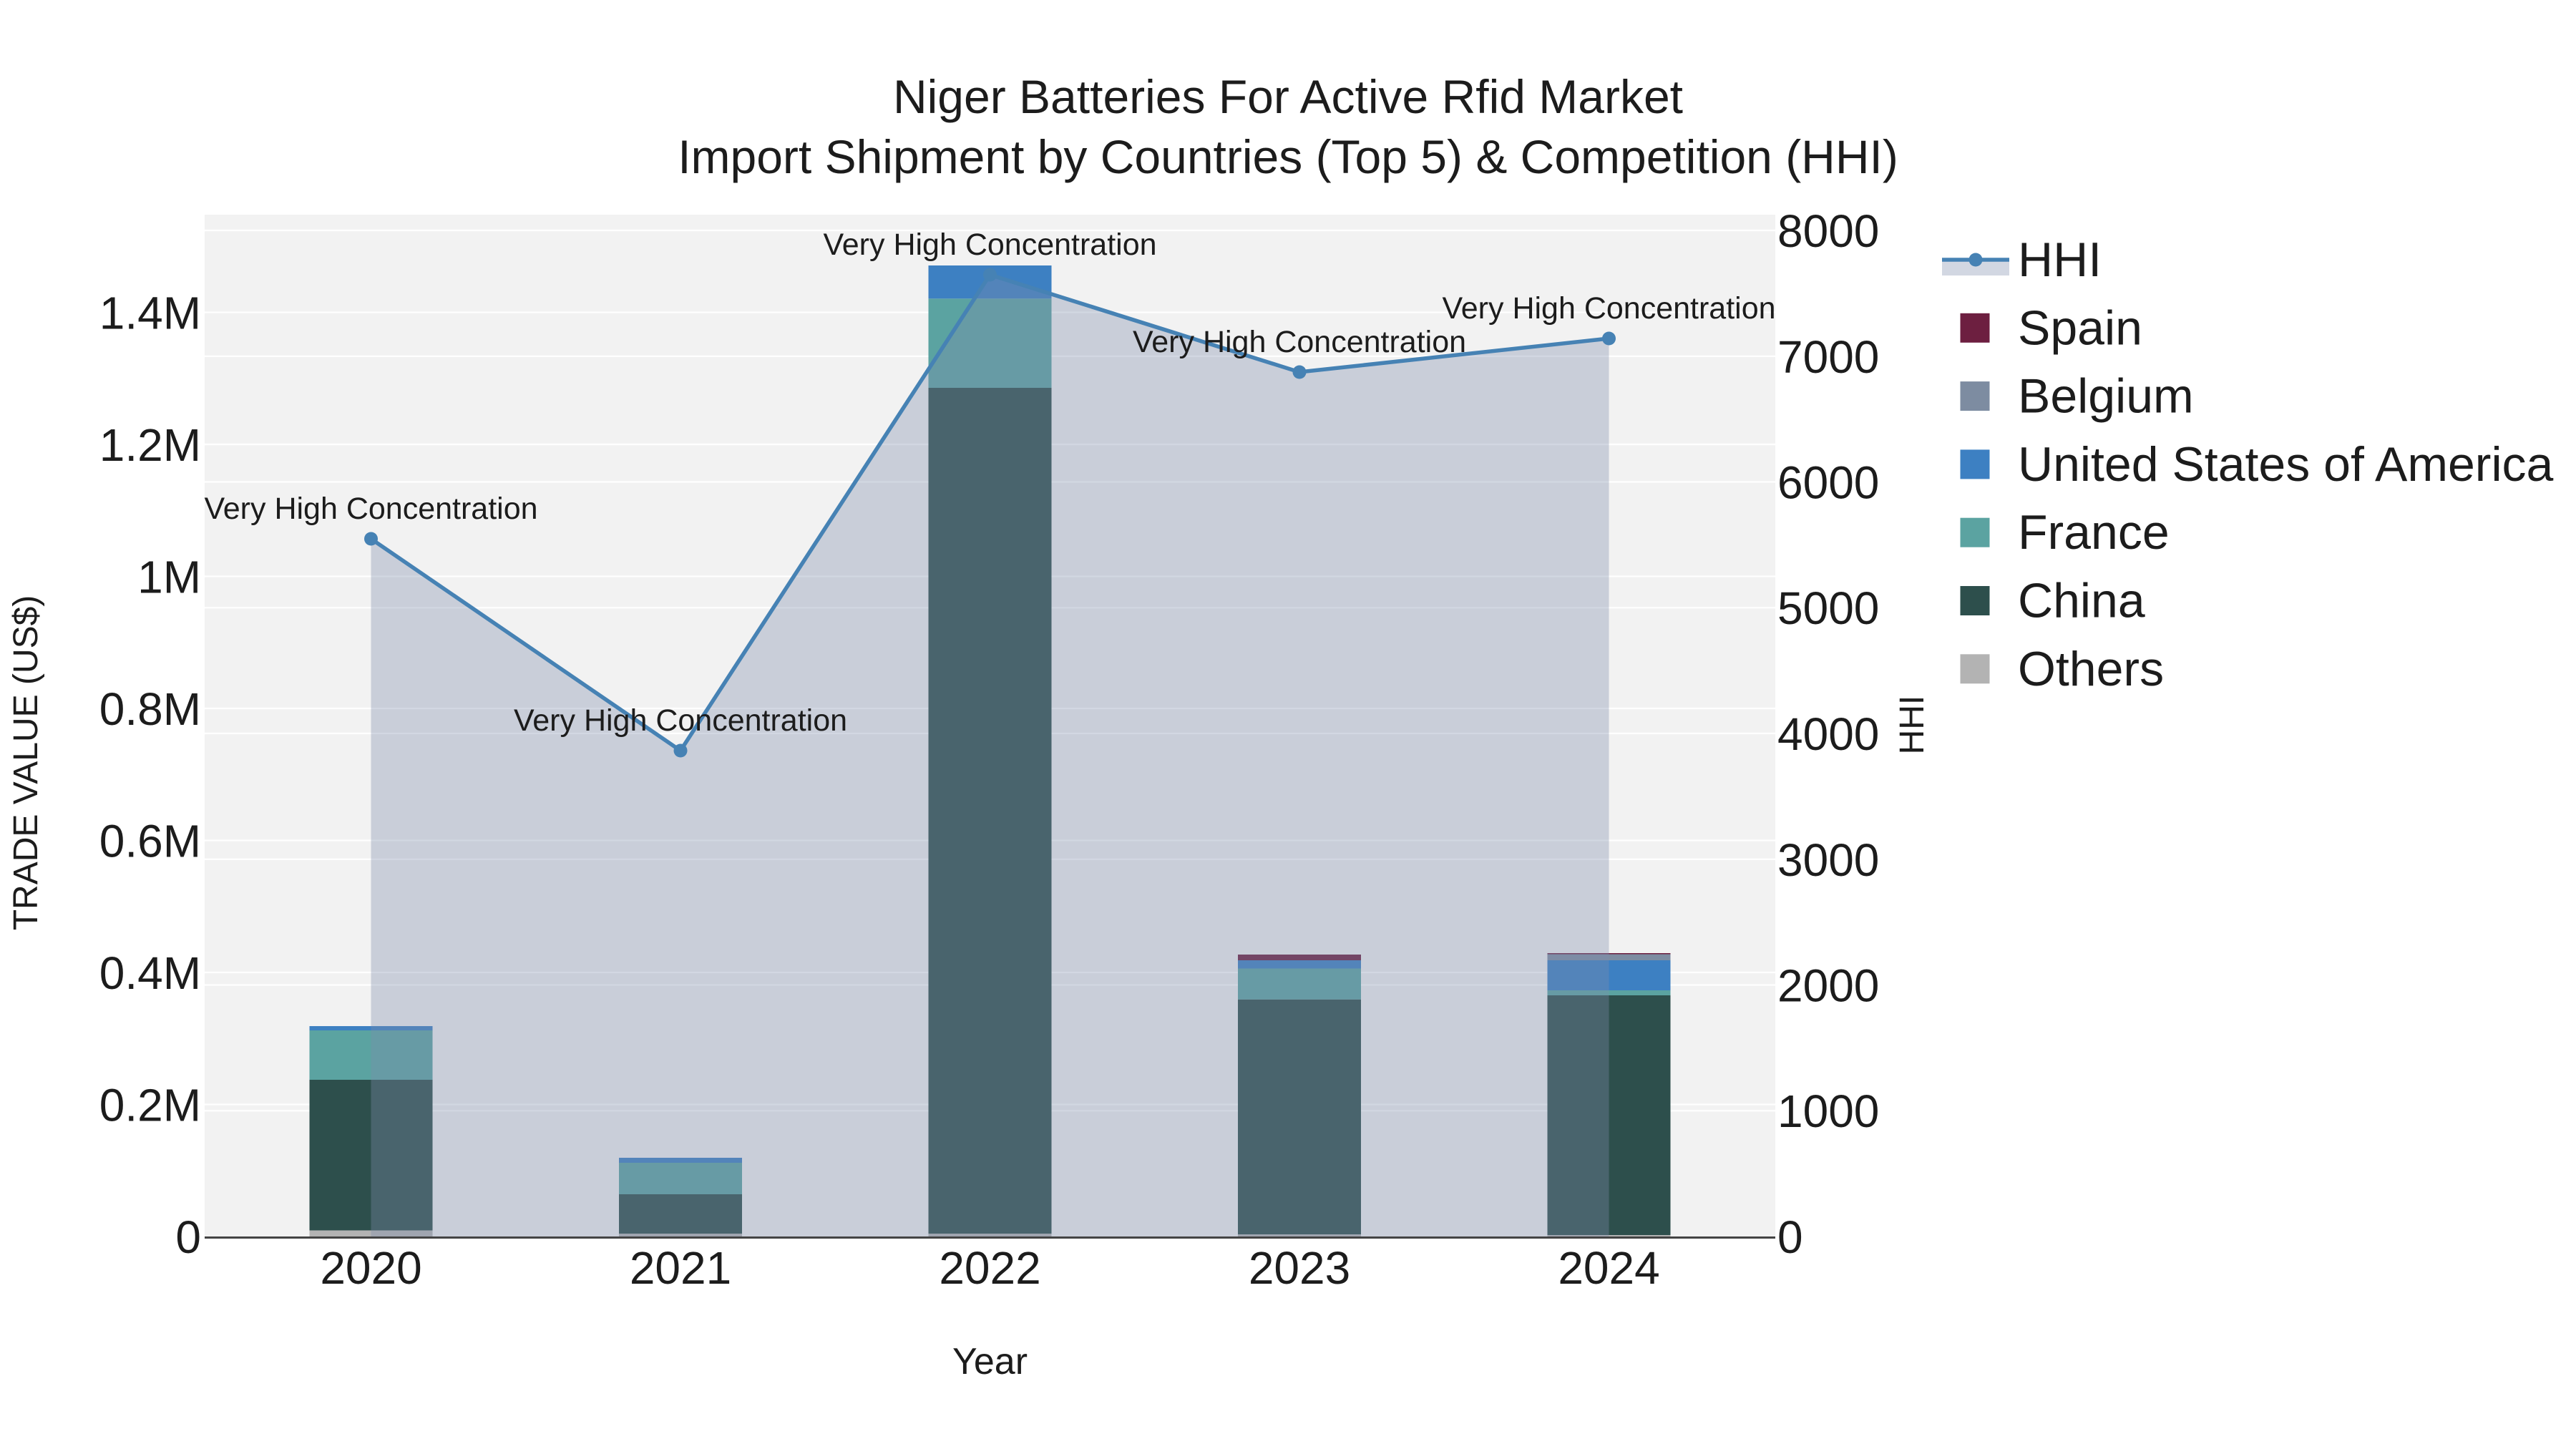  Describe the element at coordinates (1828, 860) in the screenshot. I see `svg-text: 3000` at that location.